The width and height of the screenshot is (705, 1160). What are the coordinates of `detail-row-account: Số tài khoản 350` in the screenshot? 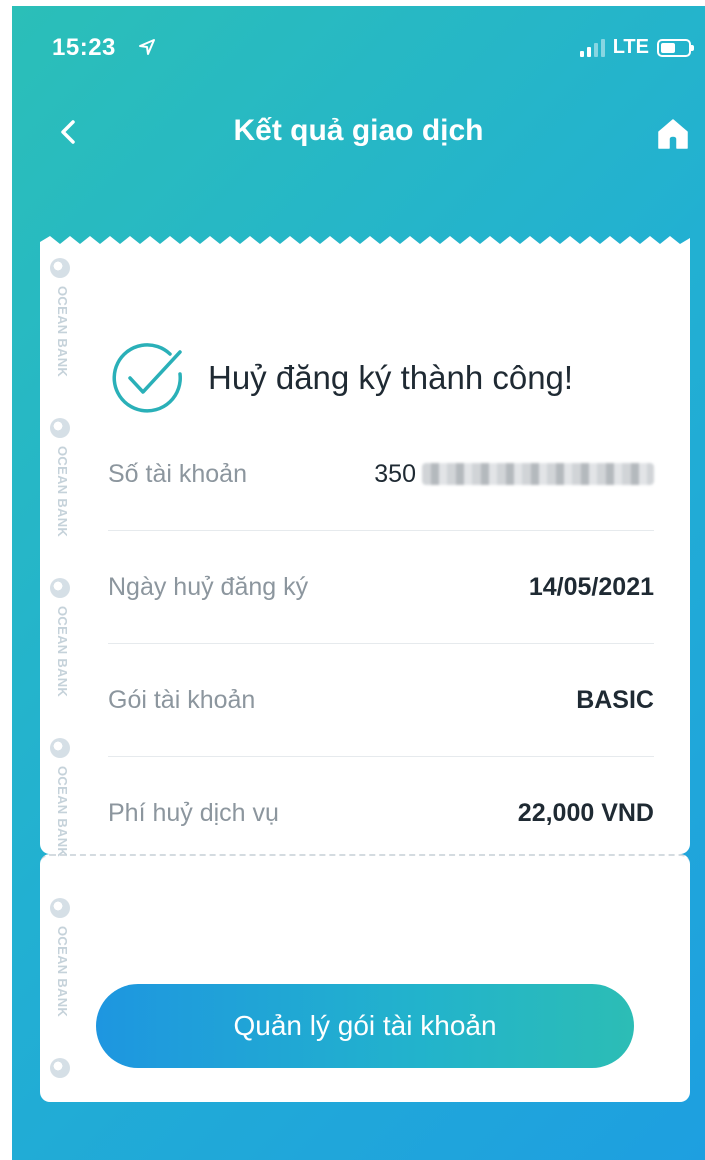 It's located at (381, 474).